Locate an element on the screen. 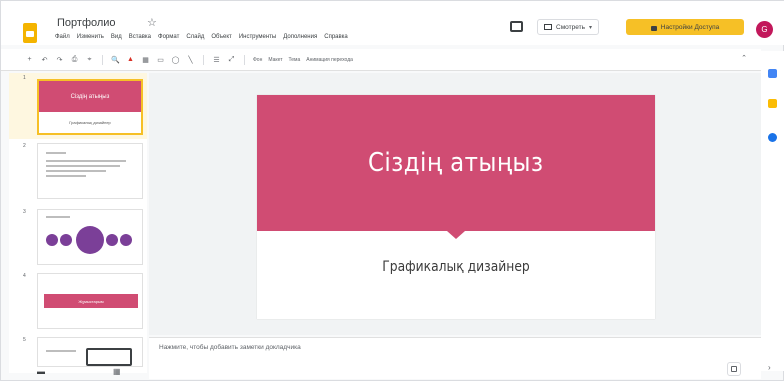  filmstrip-slide: 3 is located at coordinates (78, 238).